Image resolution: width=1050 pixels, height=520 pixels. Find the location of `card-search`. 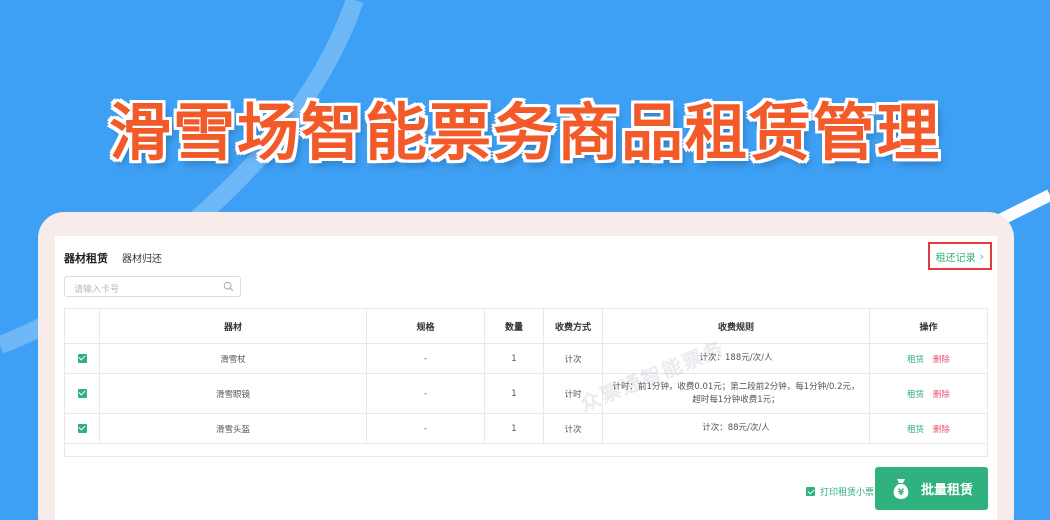

card-search is located at coordinates (152, 288).